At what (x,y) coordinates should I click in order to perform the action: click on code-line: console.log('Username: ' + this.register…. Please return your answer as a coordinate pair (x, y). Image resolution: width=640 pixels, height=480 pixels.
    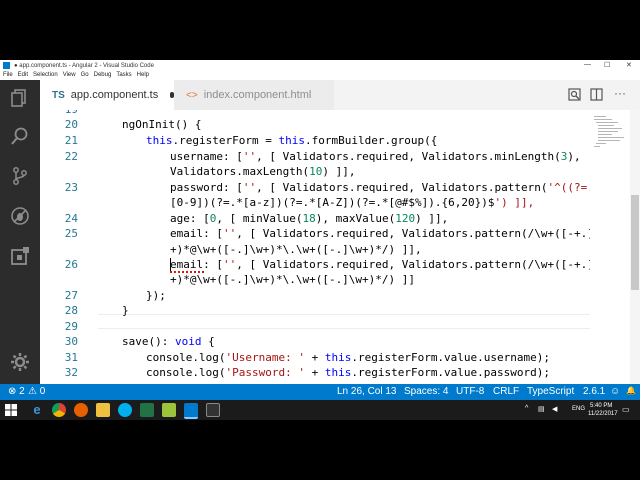
    Looking at the image, I should click on (348, 357).